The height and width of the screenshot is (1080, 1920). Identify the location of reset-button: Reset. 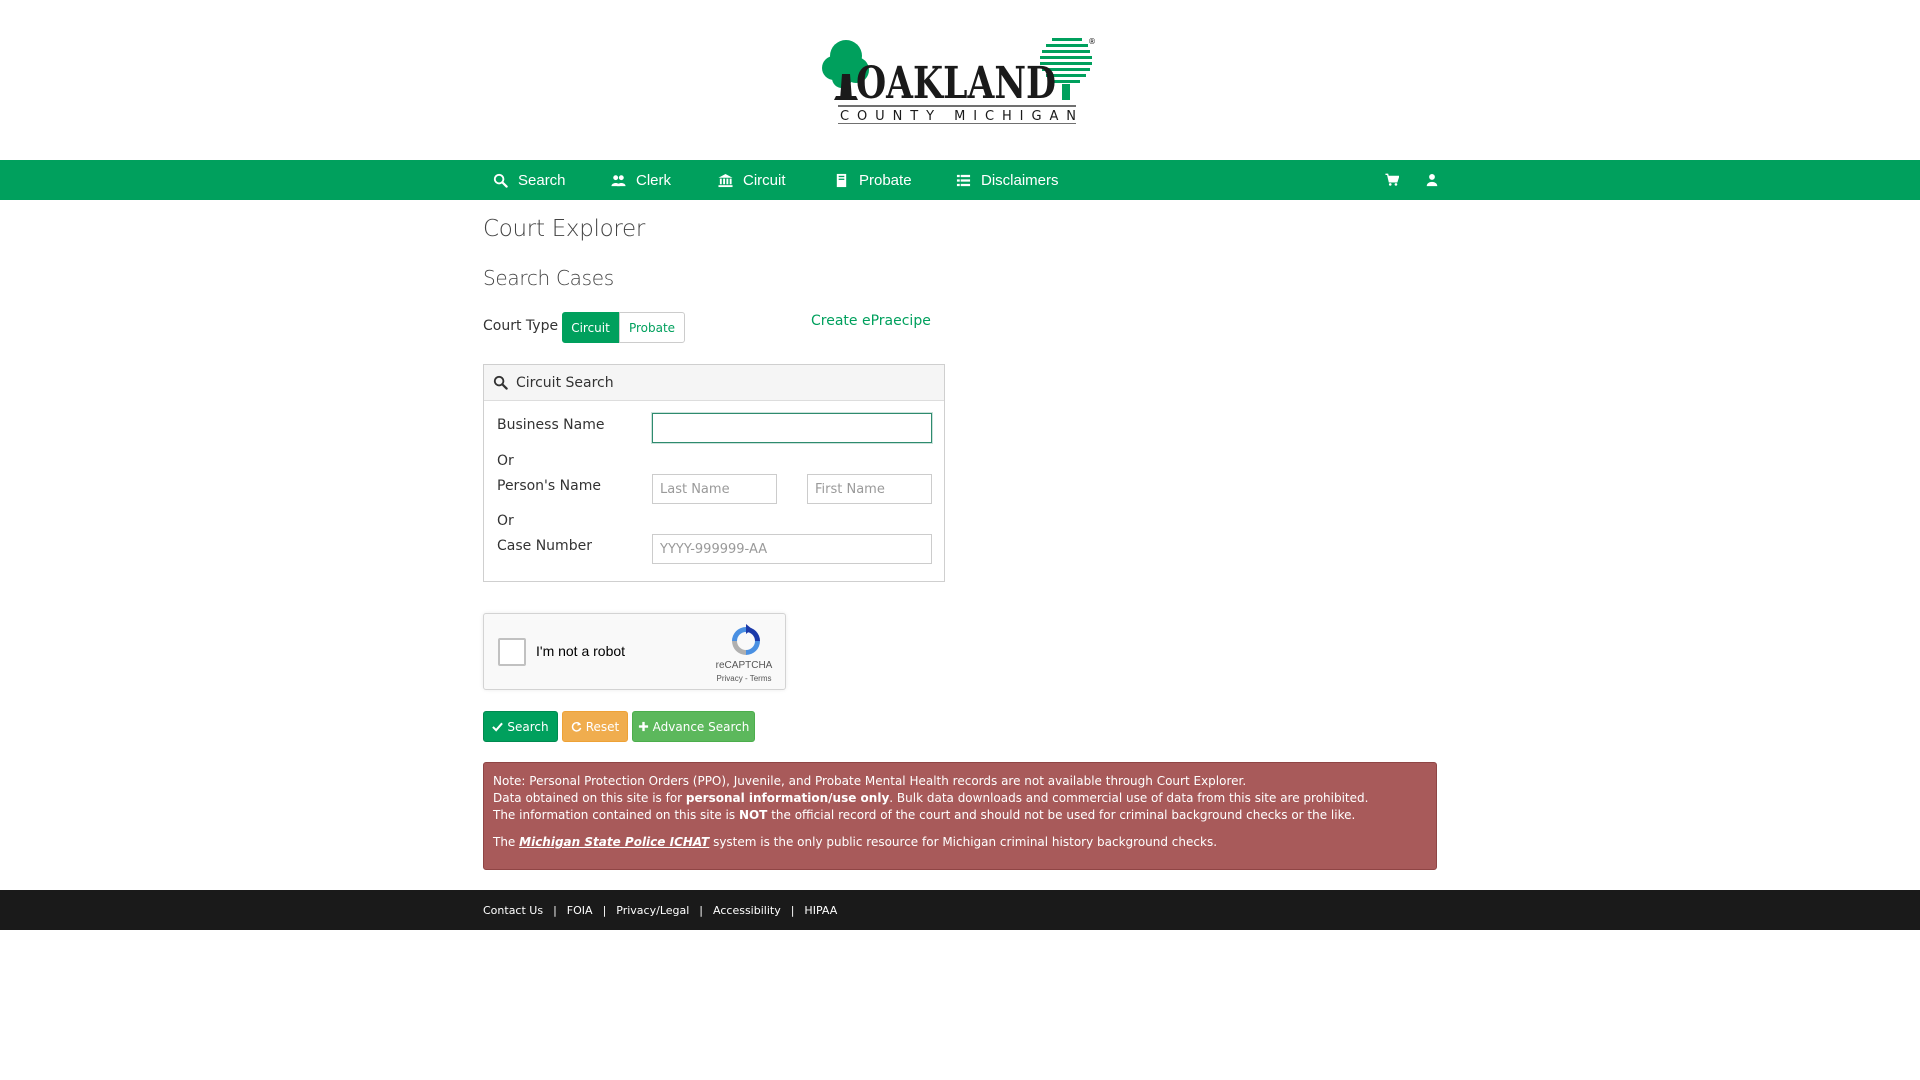
(595, 726).